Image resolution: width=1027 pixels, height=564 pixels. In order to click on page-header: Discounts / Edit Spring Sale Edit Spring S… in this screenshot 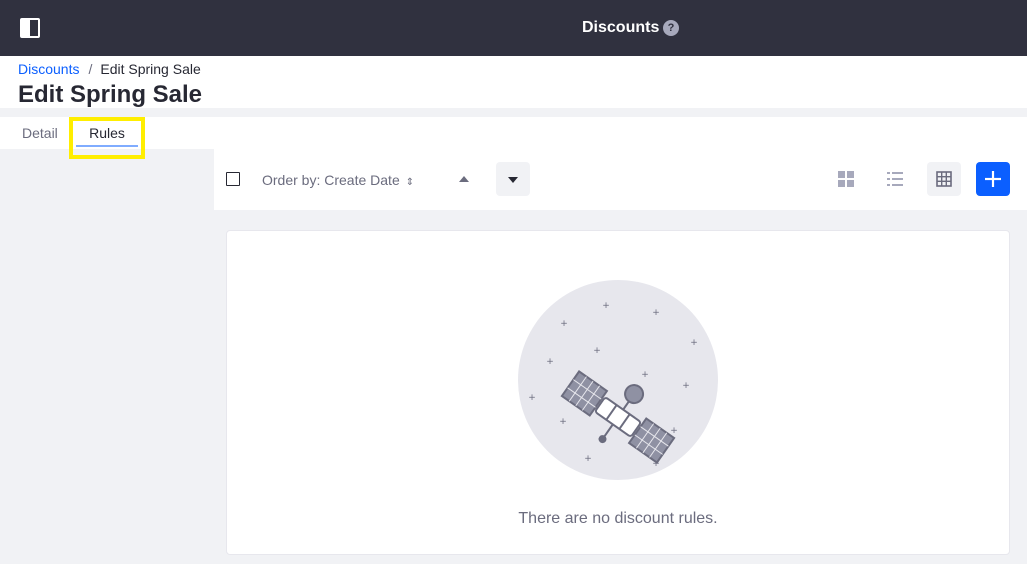, I will do `click(513, 82)`.